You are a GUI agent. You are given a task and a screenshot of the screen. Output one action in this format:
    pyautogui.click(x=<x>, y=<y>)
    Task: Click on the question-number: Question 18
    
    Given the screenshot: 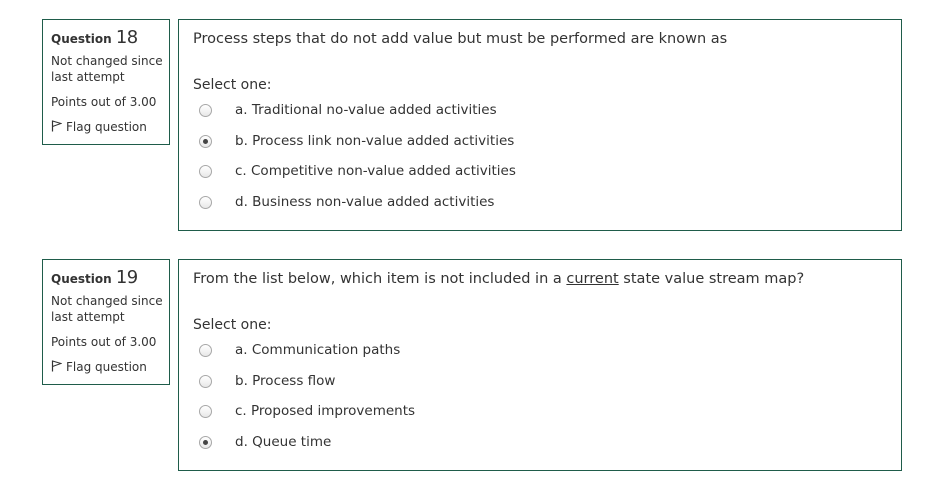 What is the action you would take?
    pyautogui.click(x=94, y=37)
    